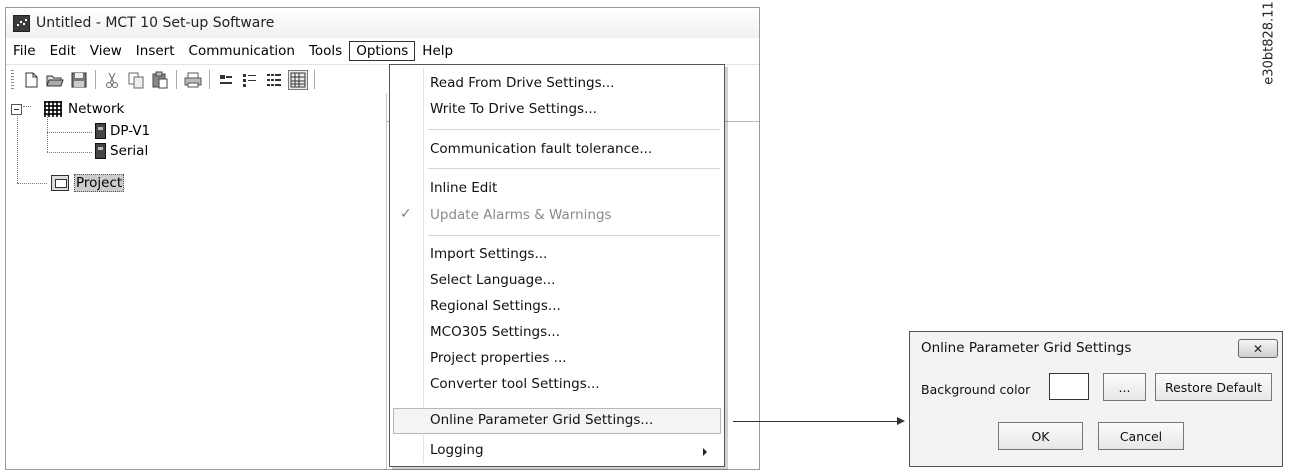 The image size is (1289, 470). What do you see at coordinates (437, 51) in the screenshot?
I see `menu-help: Help` at bounding box center [437, 51].